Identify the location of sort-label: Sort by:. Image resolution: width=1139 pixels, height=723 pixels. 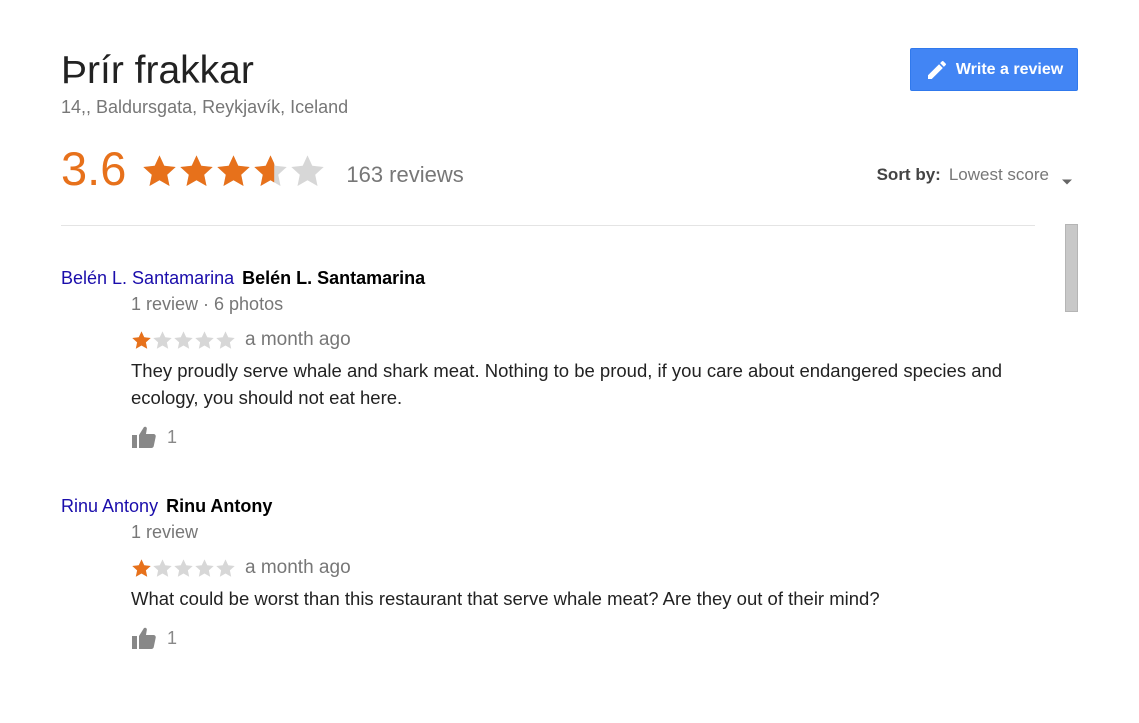
(908, 174).